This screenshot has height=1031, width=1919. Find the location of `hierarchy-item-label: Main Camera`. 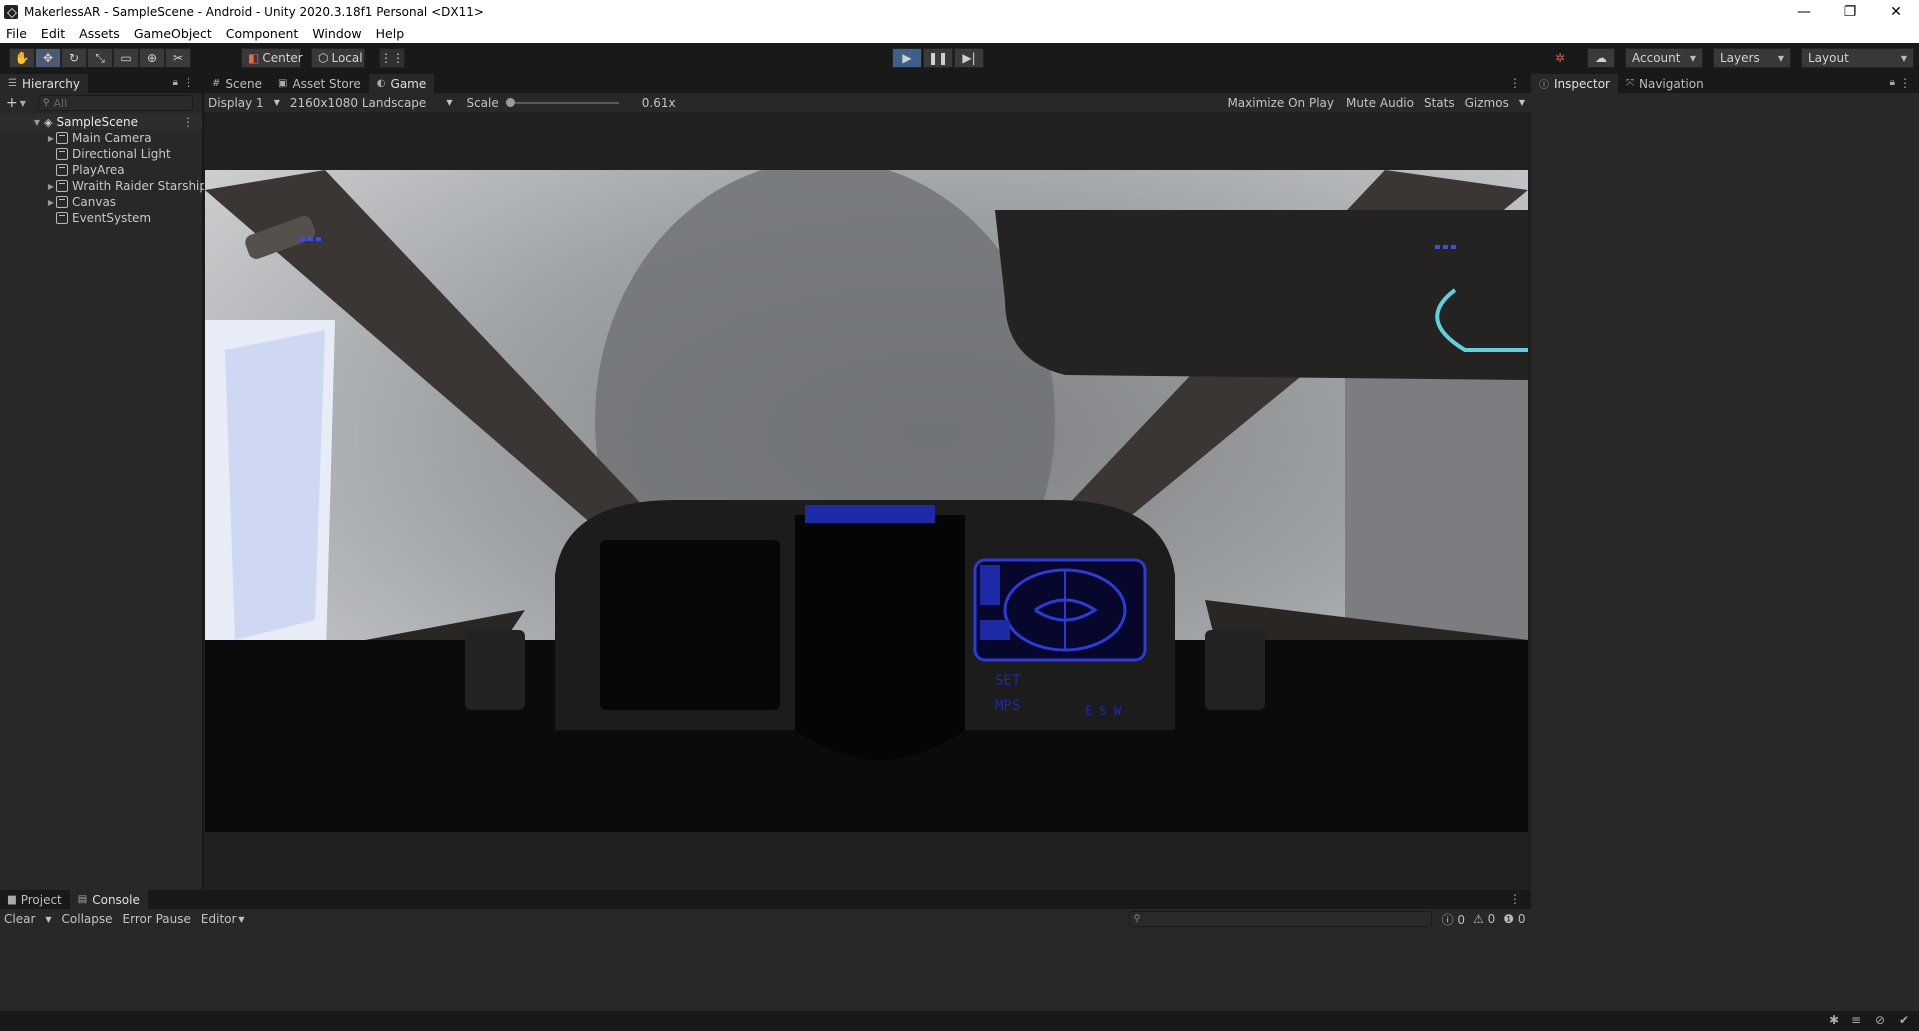

hierarchy-item-label: Main Camera is located at coordinates (112, 138).